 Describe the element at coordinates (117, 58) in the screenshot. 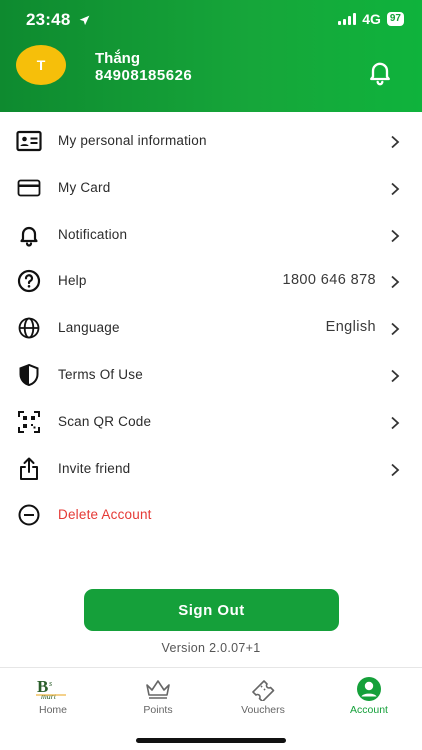

I see `user-name: Thắng` at that location.